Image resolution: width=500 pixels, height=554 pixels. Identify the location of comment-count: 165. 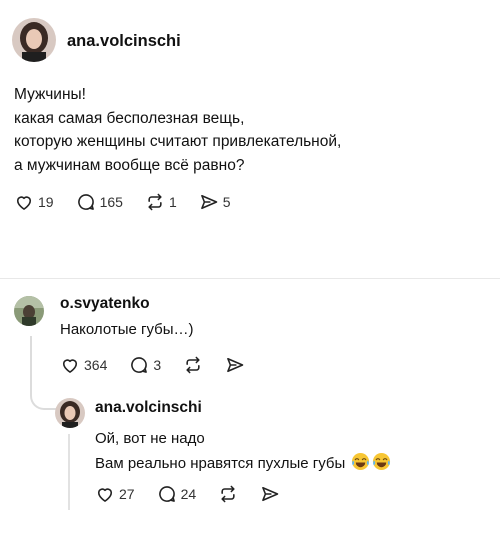
(111, 202).